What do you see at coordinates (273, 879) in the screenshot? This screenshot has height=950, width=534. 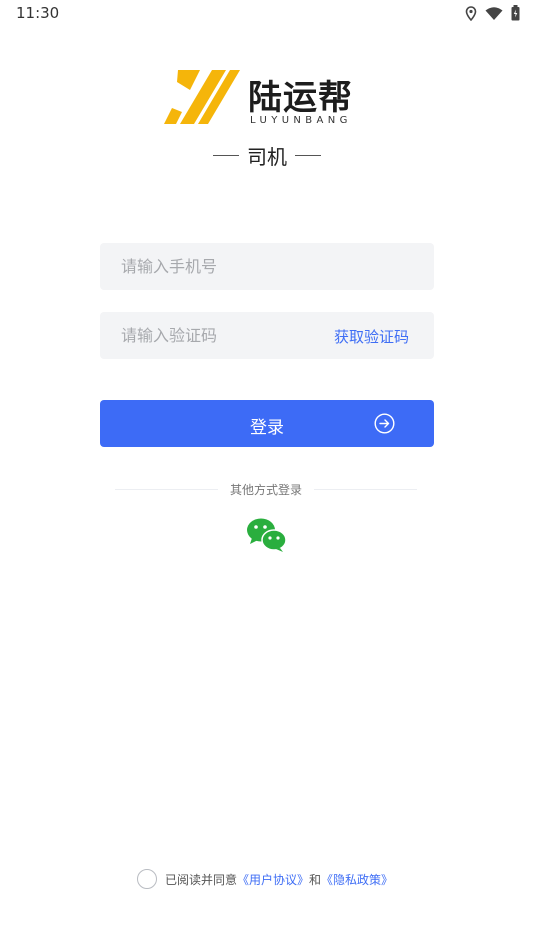 I see `user-agreement-link: 《用户协议》` at bounding box center [273, 879].